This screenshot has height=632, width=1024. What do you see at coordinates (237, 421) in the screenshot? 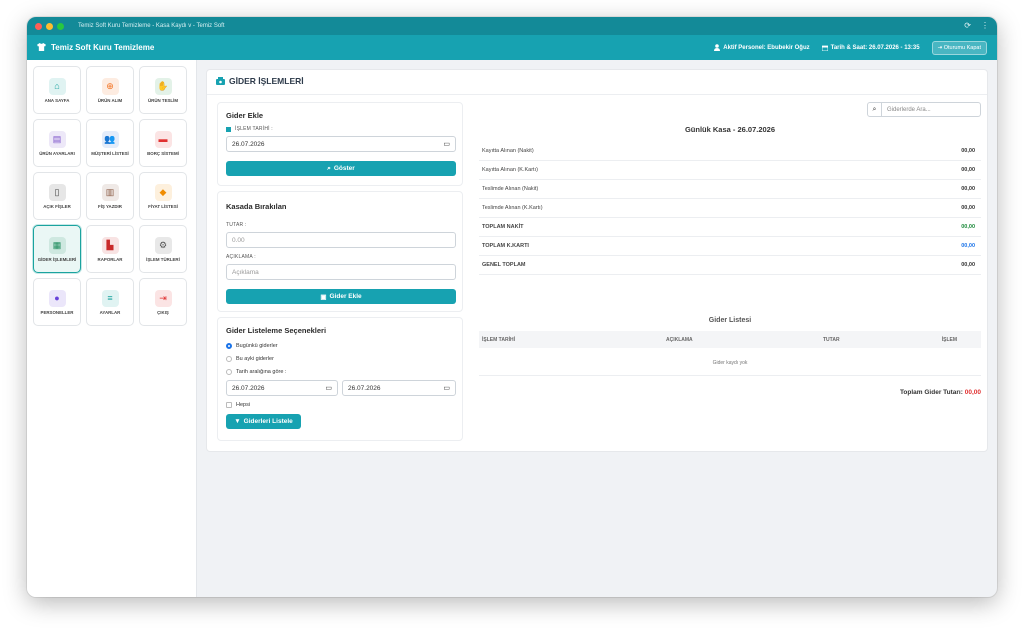
I see `filter-icon: ▼` at bounding box center [237, 421].